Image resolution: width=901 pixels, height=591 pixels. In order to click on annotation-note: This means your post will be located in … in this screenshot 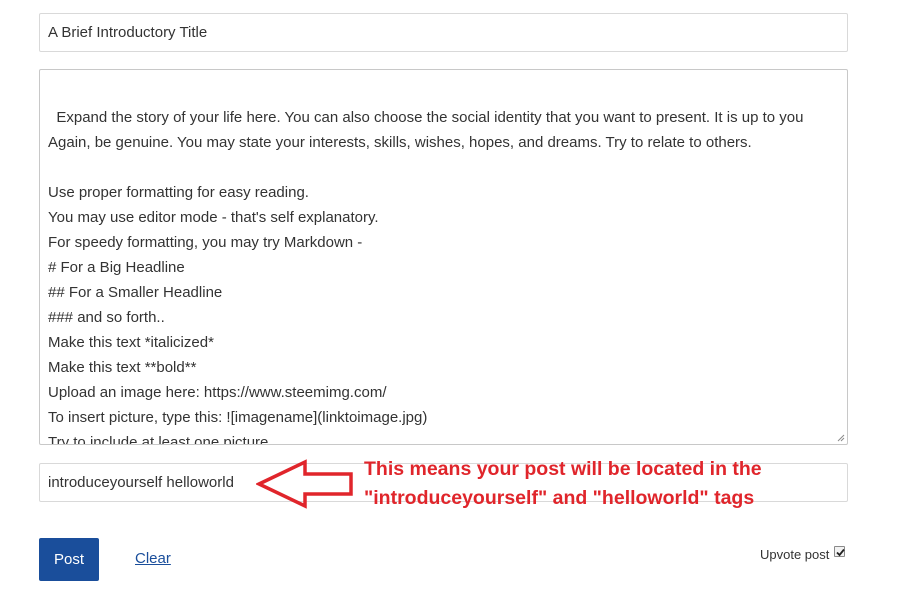, I will do `click(584, 484)`.